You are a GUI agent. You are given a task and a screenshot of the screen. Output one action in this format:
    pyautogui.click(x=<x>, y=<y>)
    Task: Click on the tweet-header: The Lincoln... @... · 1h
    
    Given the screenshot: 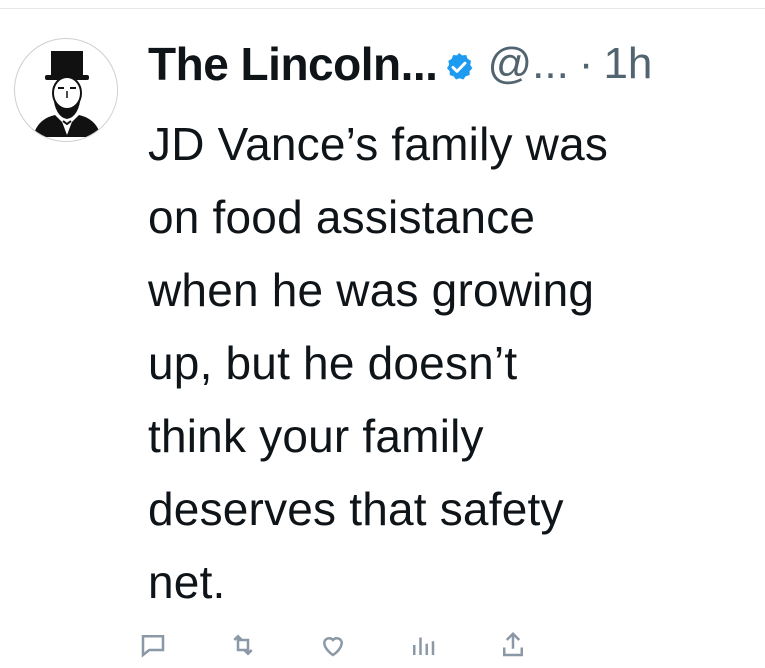 What is the action you would take?
    pyautogui.click(x=400, y=64)
    